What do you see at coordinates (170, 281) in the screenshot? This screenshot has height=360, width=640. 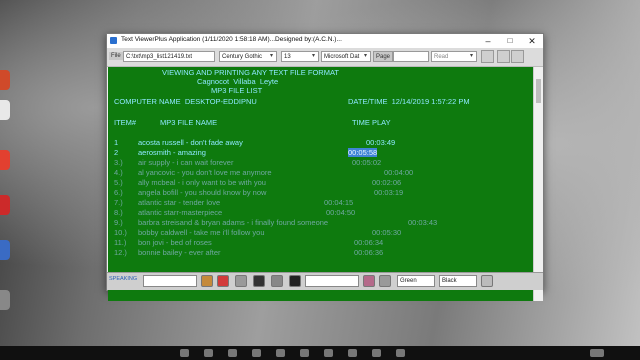 I see `speak-field` at bounding box center [170, 281].